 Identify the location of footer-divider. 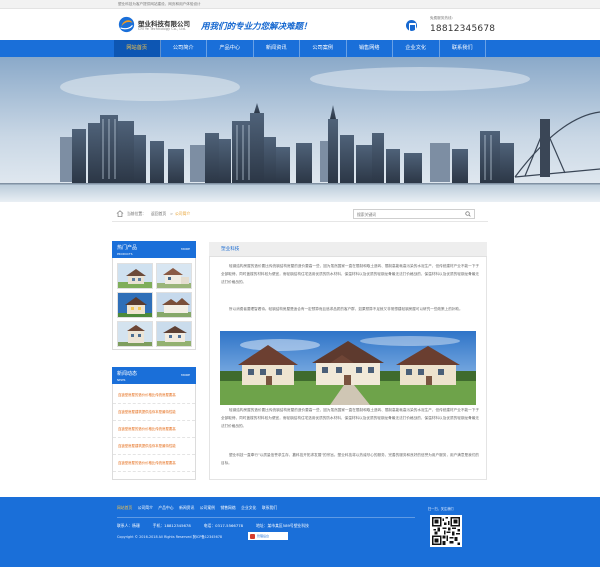
(266, 517).